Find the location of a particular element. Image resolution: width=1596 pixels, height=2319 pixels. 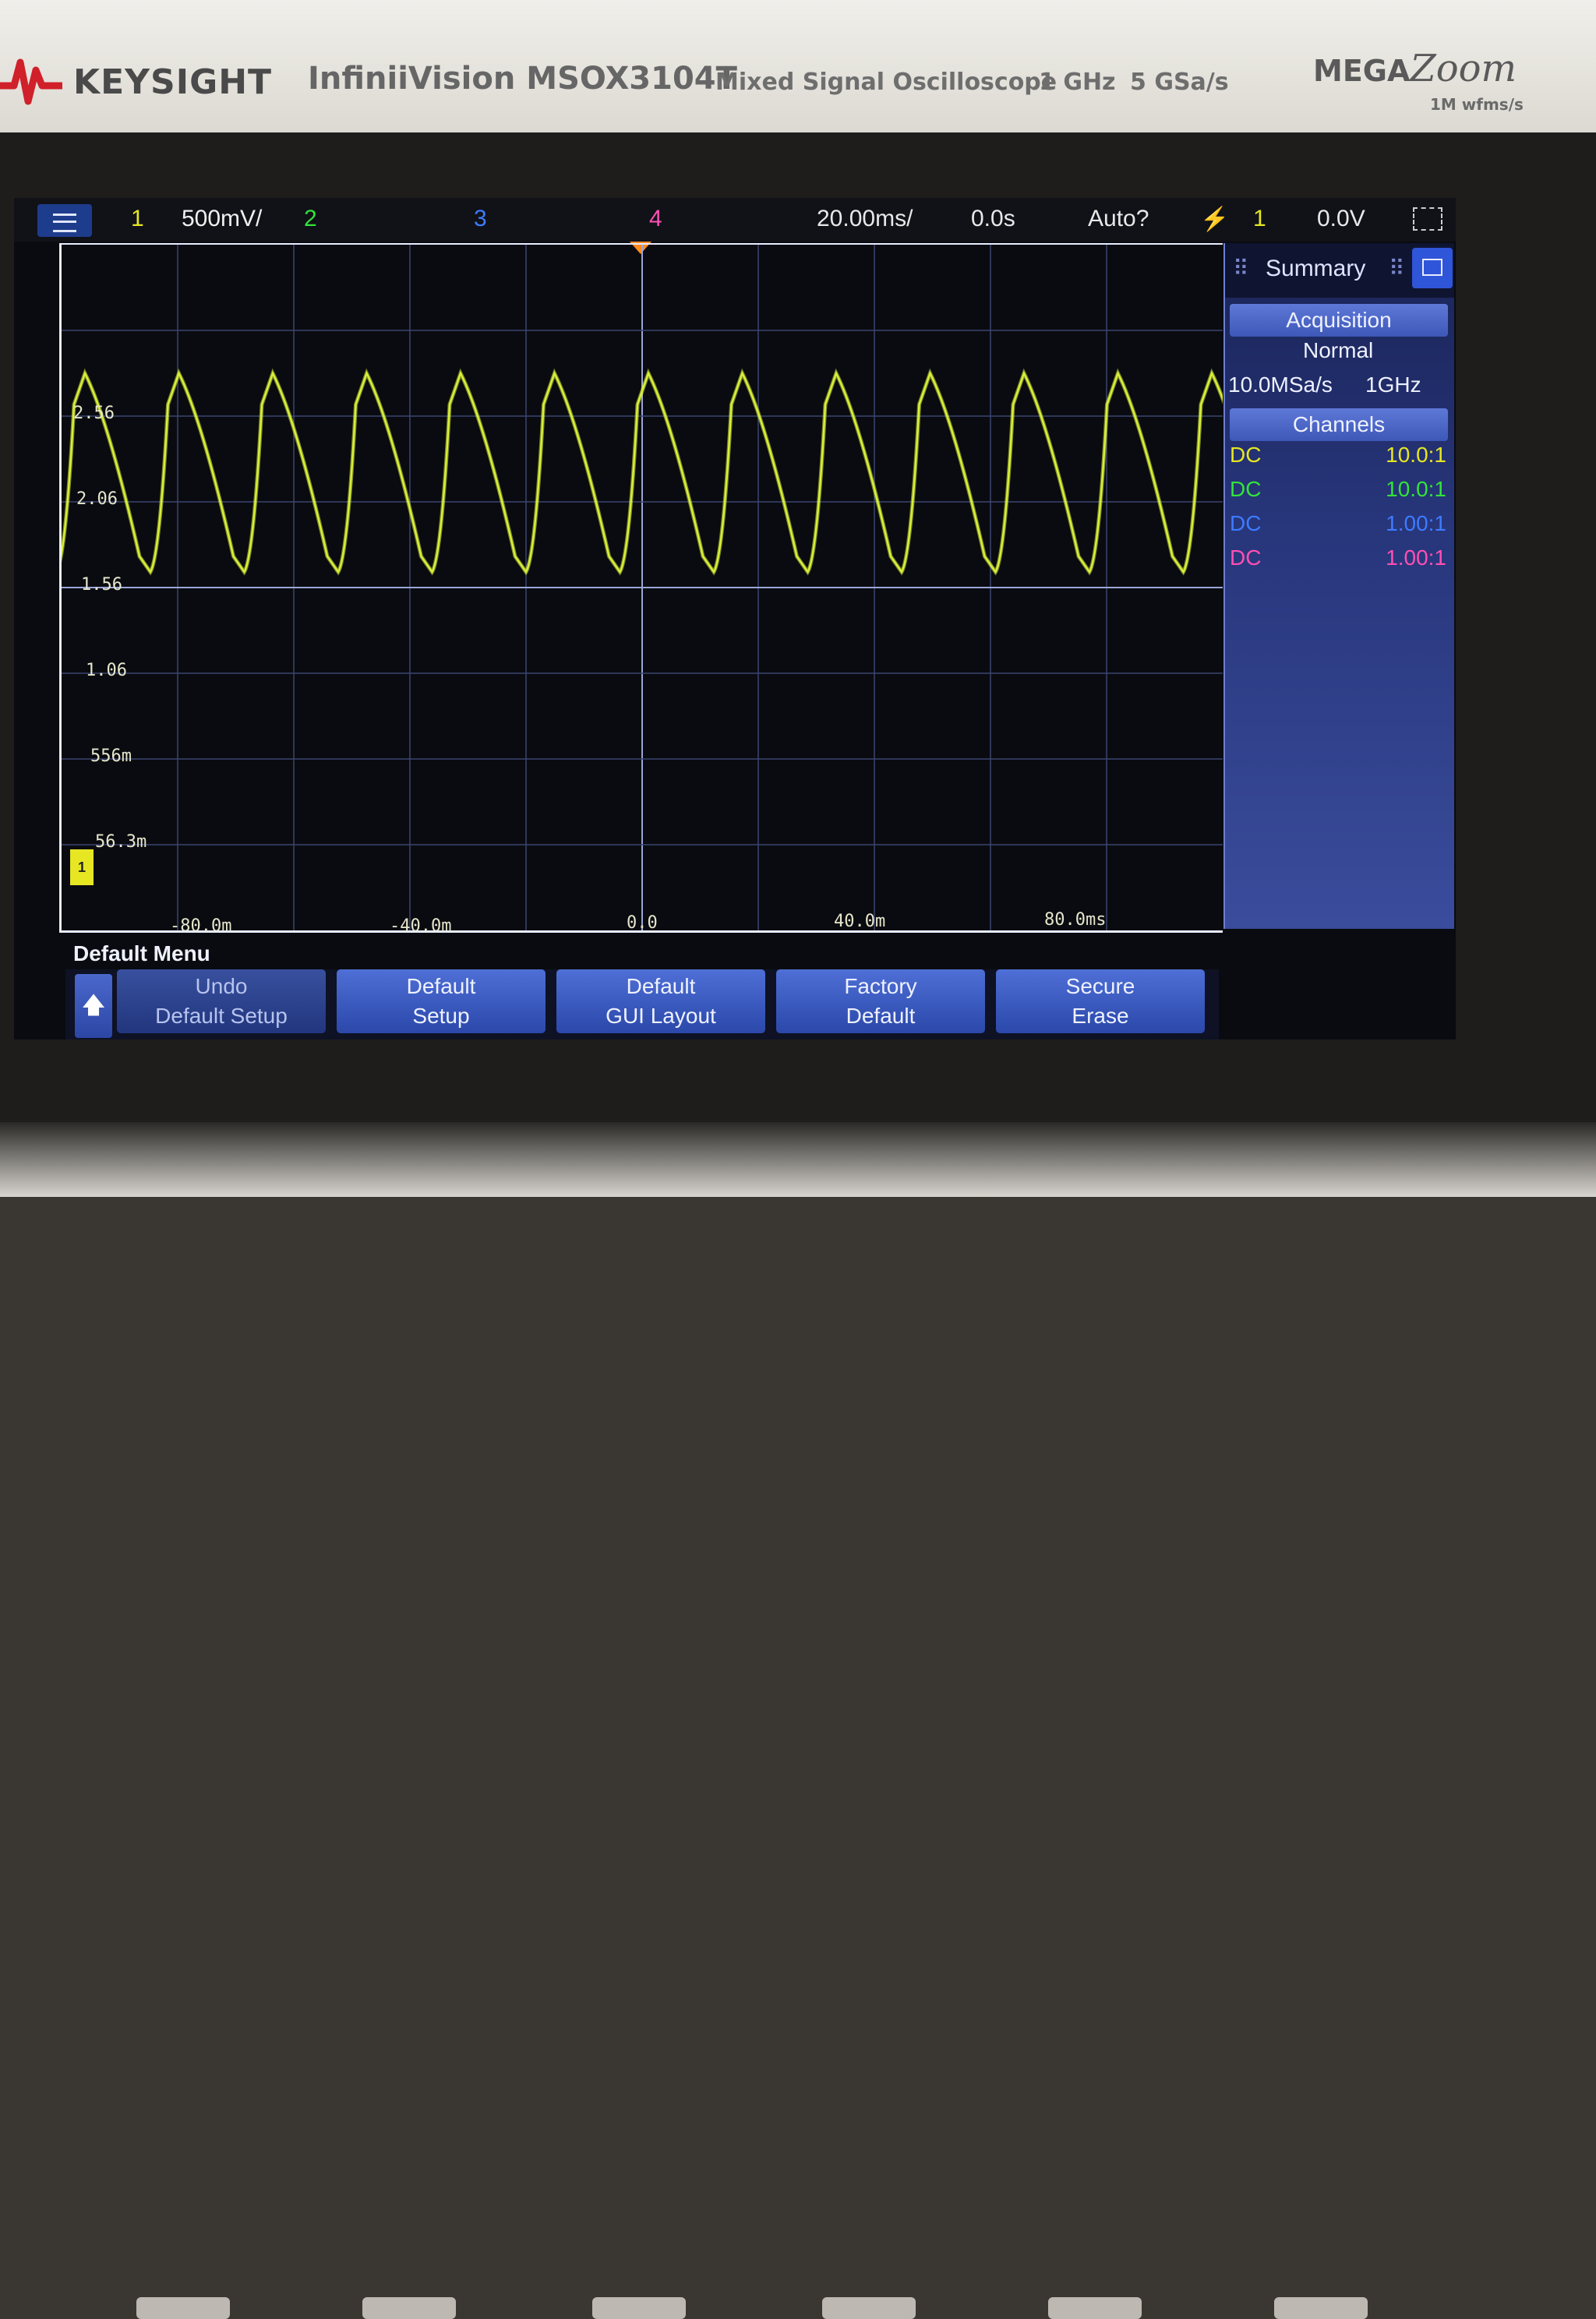

softkey-label-line2: Setup is located at coordinates (441, 1016).